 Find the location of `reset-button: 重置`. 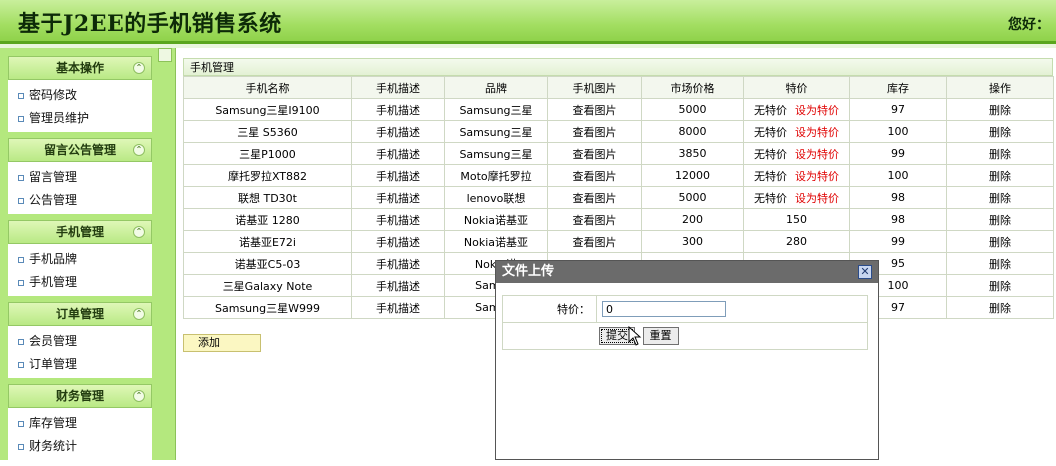

reset-button: 重置 is located at coordinates (660, 336).